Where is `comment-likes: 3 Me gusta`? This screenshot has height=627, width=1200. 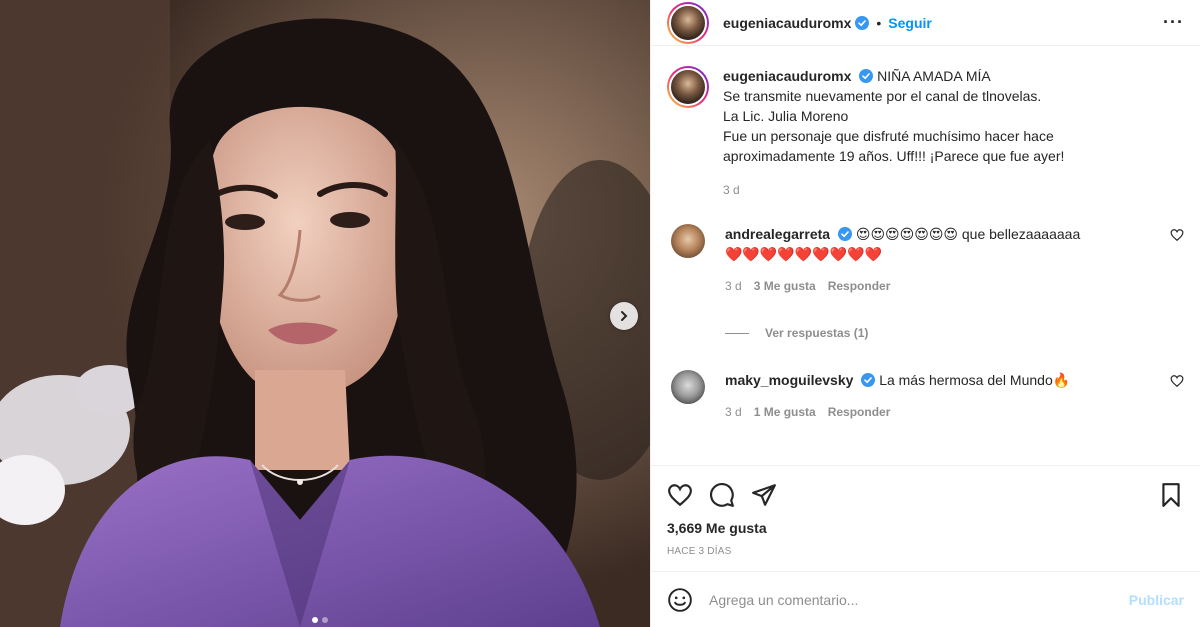 comment-likes: 3 Me gusta is located at coordinates (785, 286).